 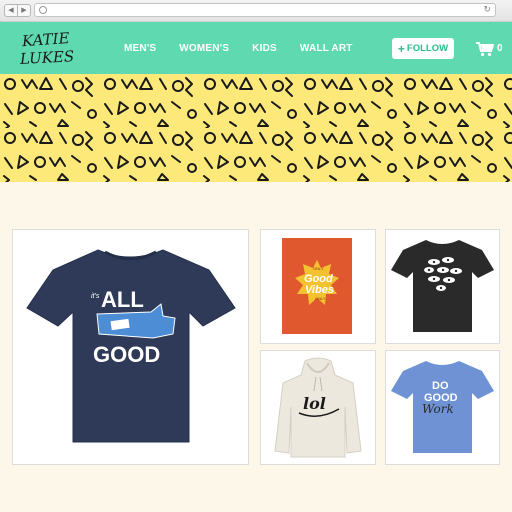 What do you see at coordinates (319, 290) in the screenshot?
I see `print-text-vibes: Vibes` at bounding box center [319, 290].